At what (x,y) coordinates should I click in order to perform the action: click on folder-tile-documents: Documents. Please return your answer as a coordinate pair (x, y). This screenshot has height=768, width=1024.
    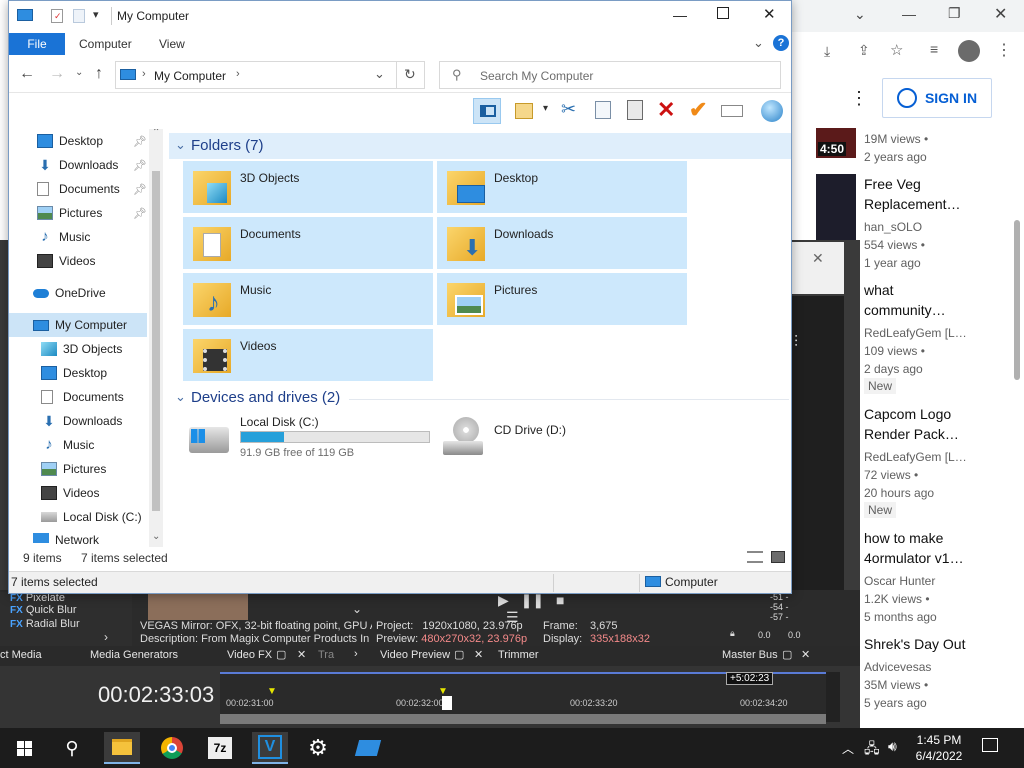
    Looking at the image, I should click on (308, 243).